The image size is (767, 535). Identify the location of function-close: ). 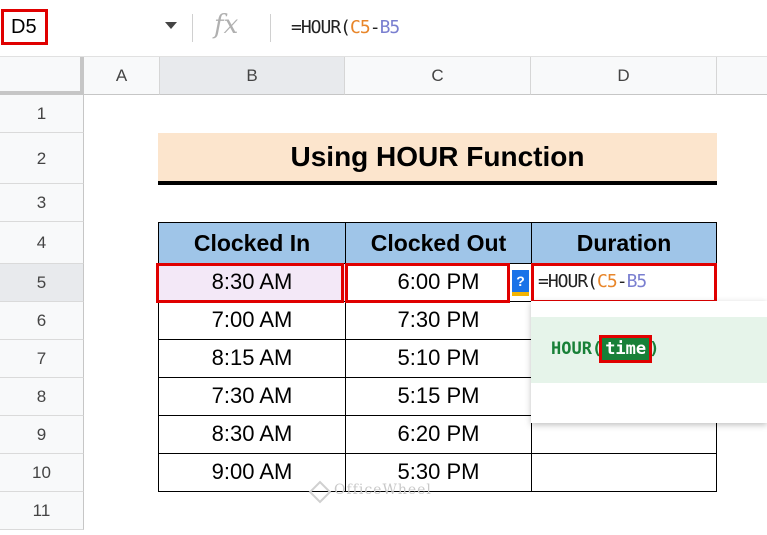
(654, 349).